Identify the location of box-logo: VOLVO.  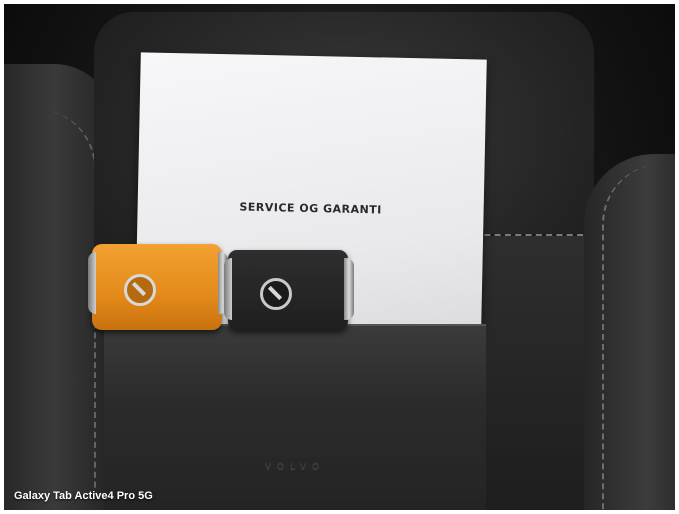
(295, 467).